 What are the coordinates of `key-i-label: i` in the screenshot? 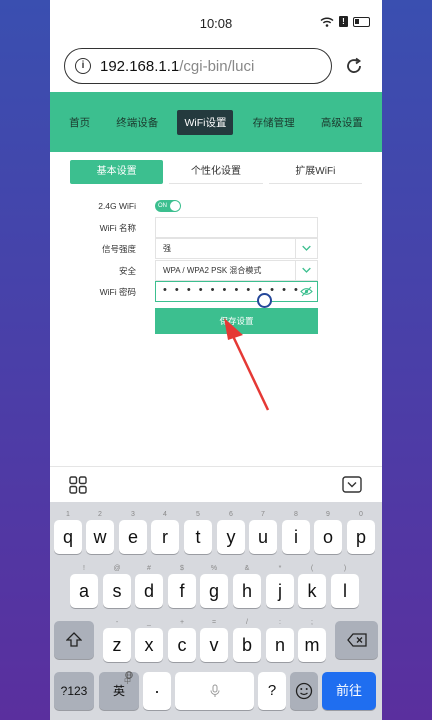 It's located at (296, 537).